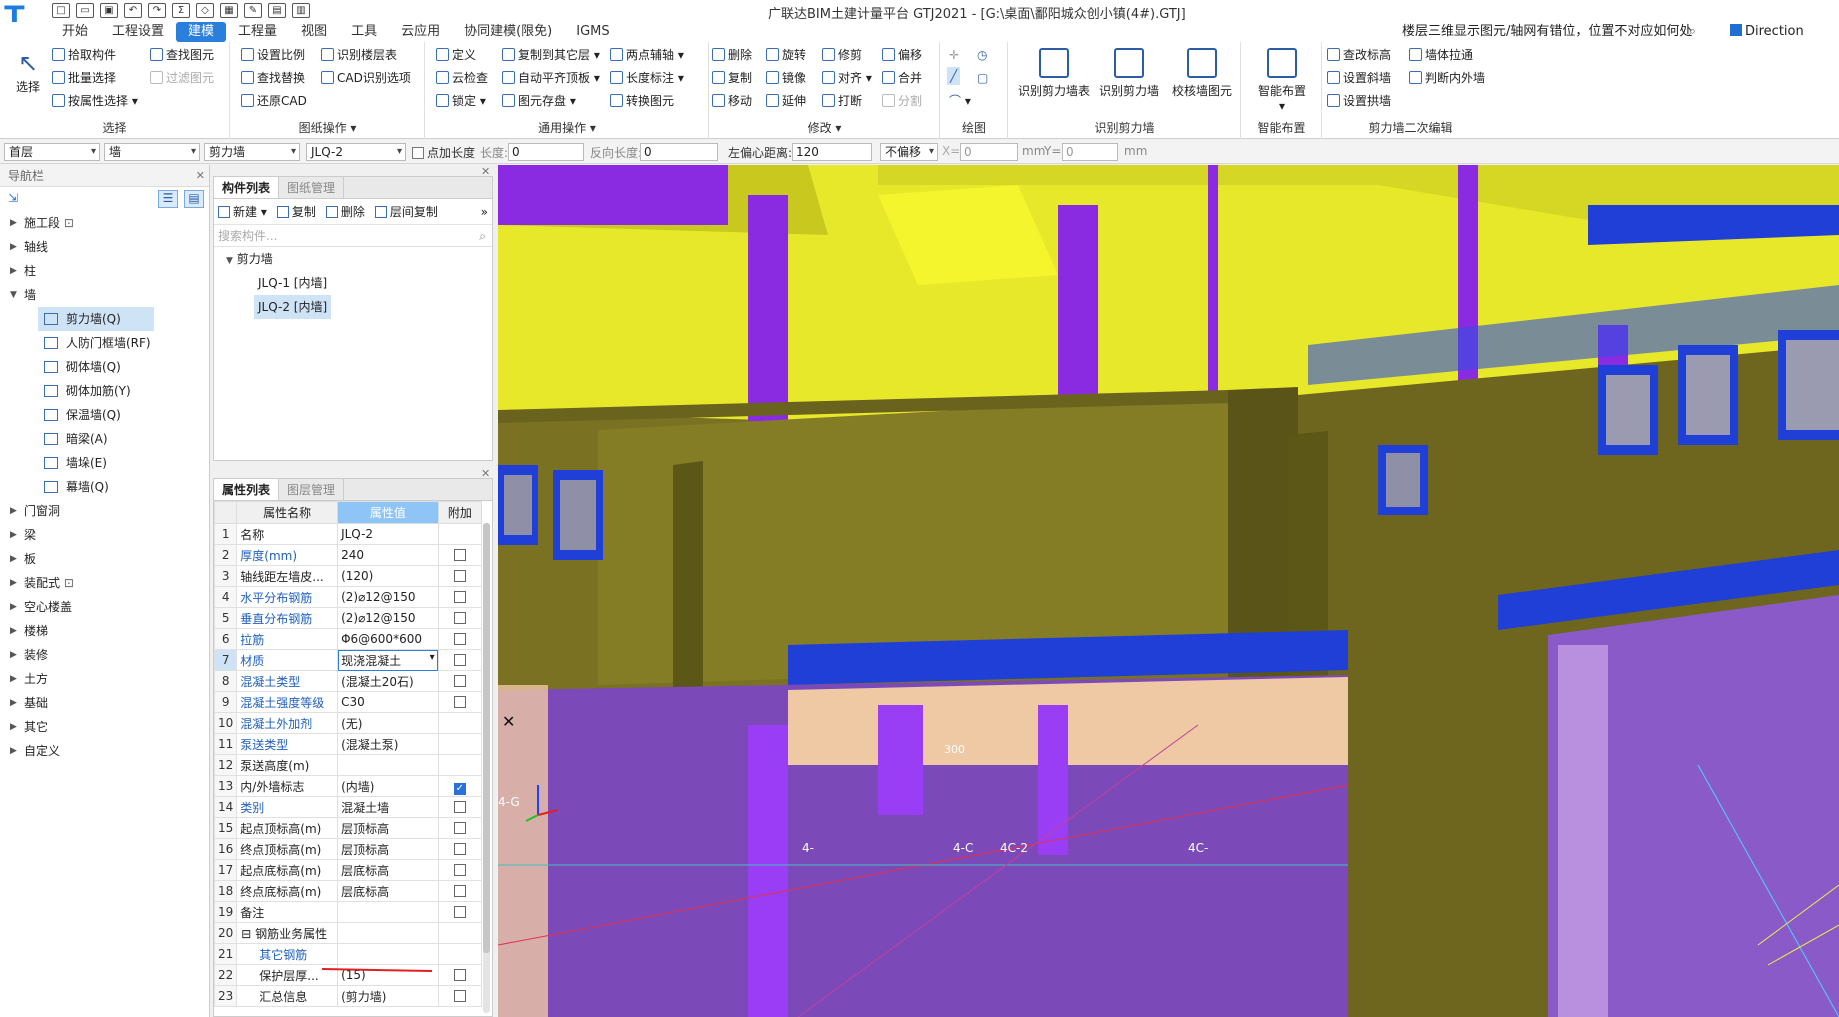 This screenshot has width=1839, height=1017. I want to click on line-draw-button: ╱, so click(954, 76).